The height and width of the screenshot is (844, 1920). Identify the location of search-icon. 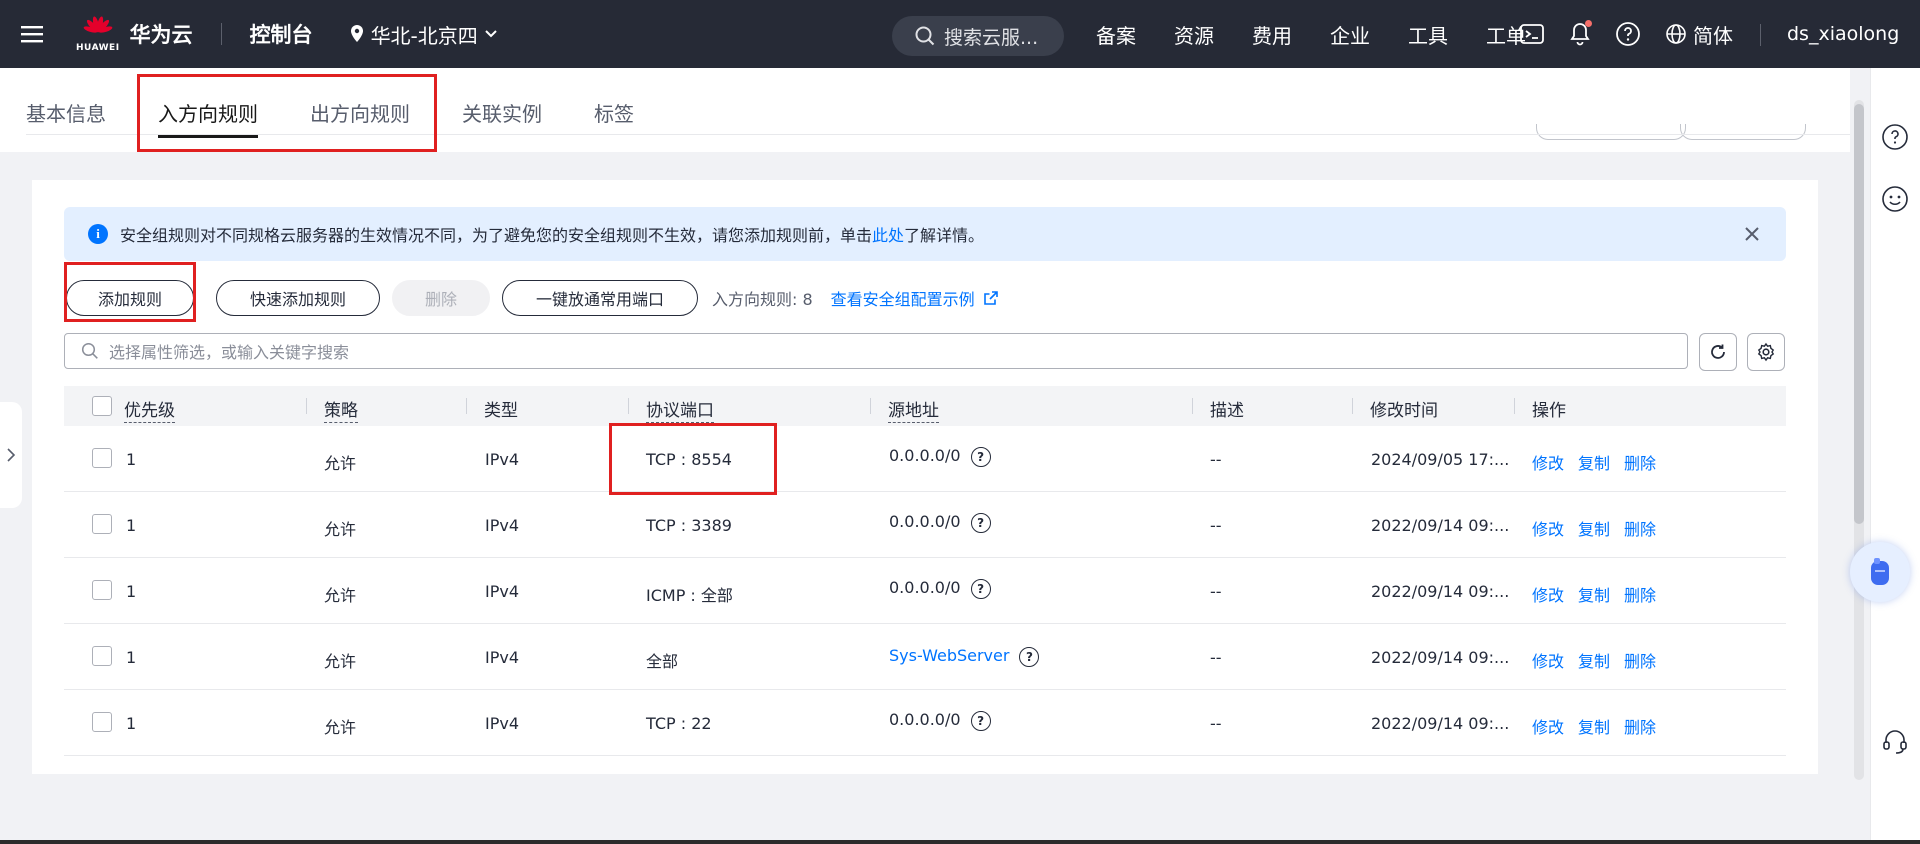
(89, 350).